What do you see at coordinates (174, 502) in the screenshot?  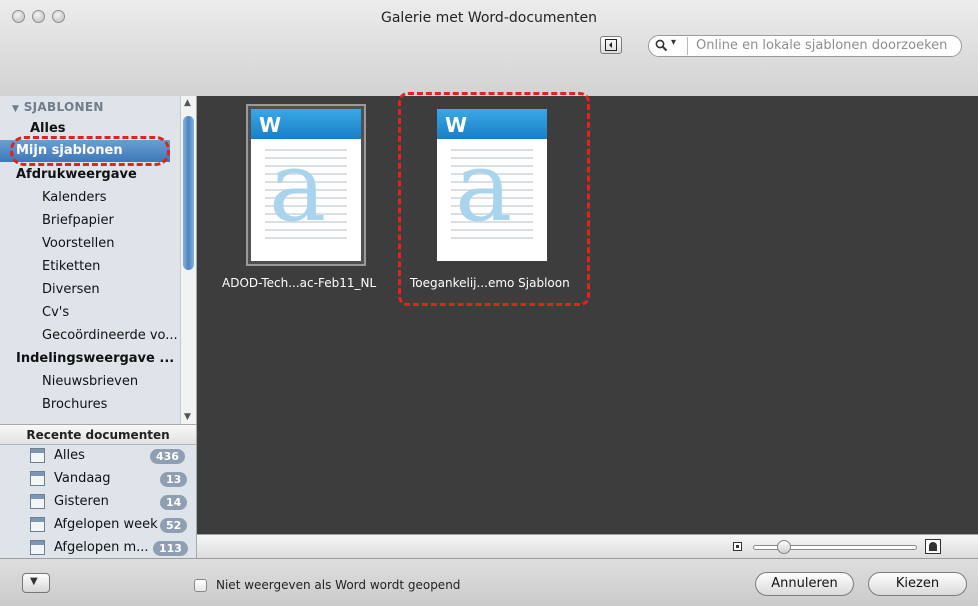 I see `count-badge: 14` at bounding box center [174, 502].